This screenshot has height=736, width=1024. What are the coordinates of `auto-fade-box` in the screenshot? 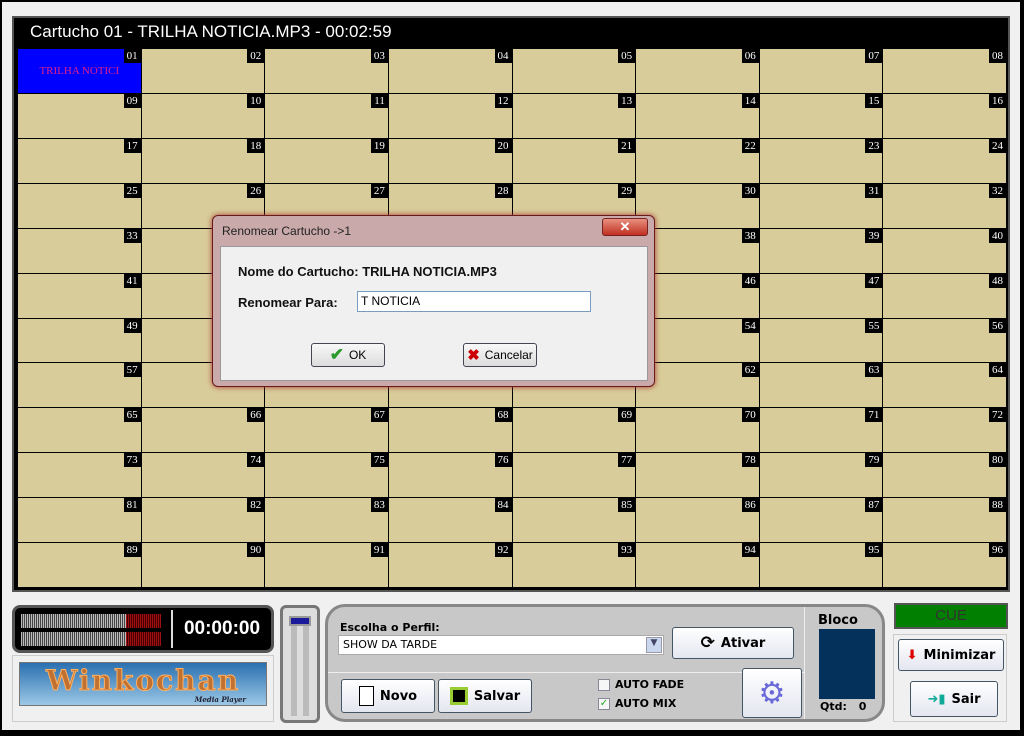 It's located at (604, 684).